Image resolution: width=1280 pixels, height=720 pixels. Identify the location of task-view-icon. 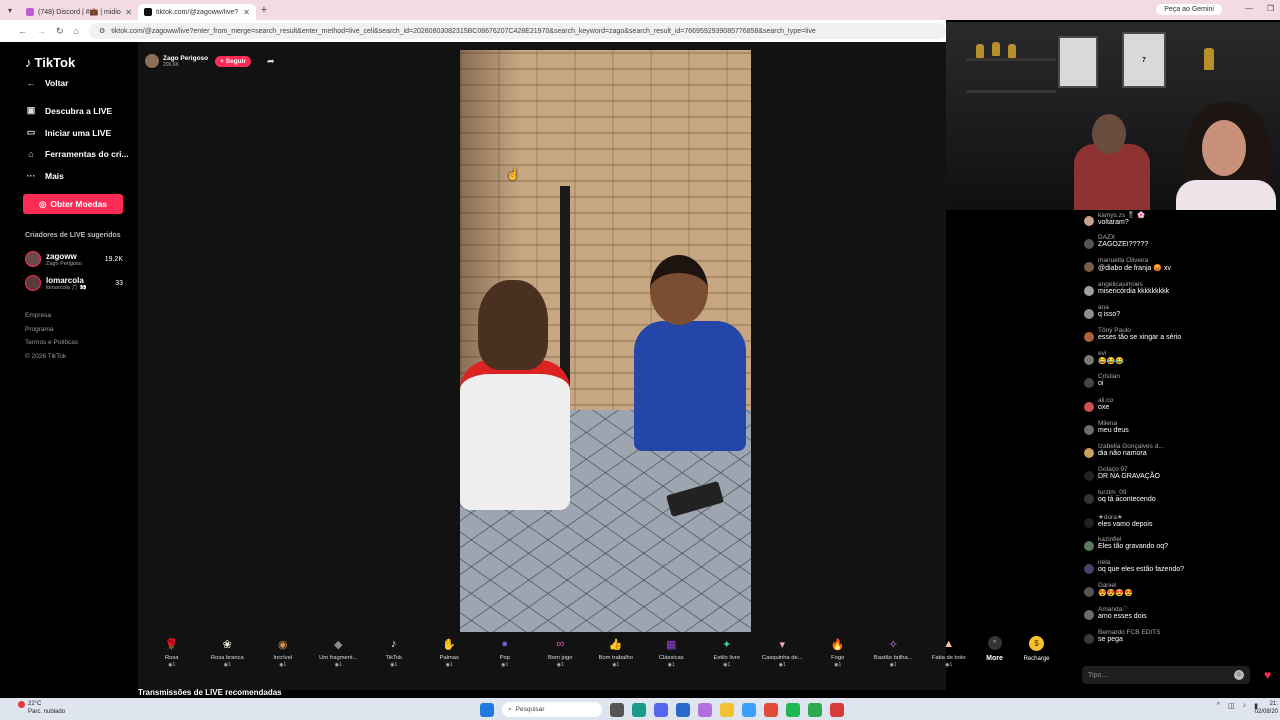
(617, 709).